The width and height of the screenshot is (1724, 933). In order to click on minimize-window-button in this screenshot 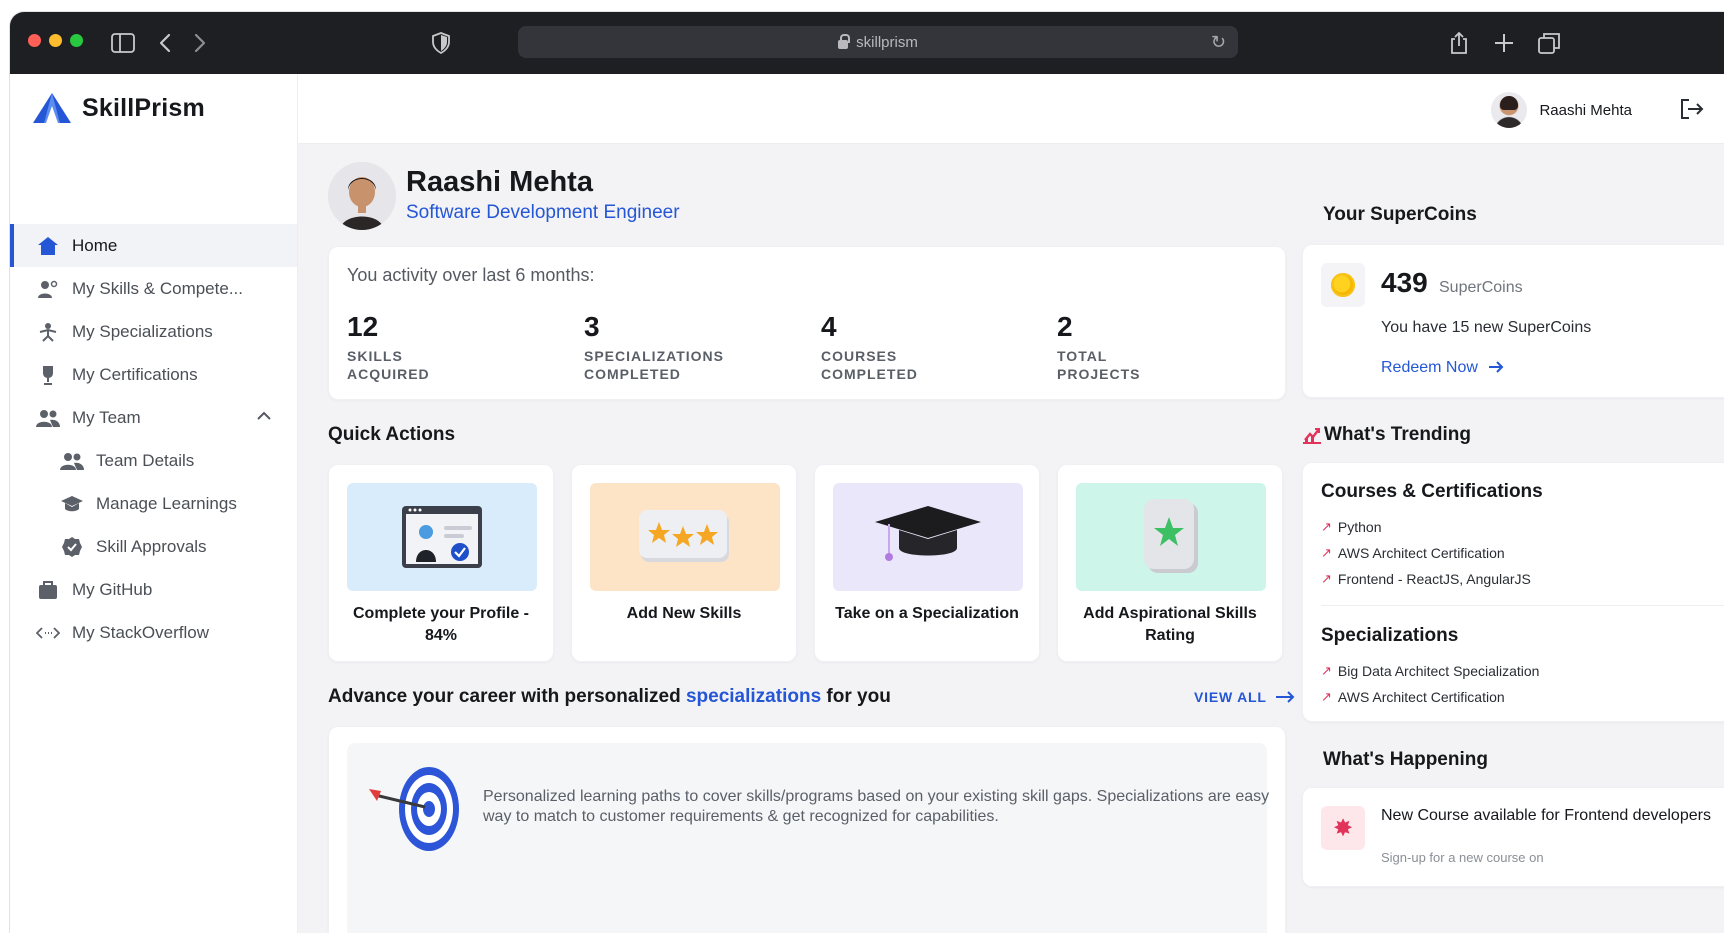, I will do `click(55, 40)`.